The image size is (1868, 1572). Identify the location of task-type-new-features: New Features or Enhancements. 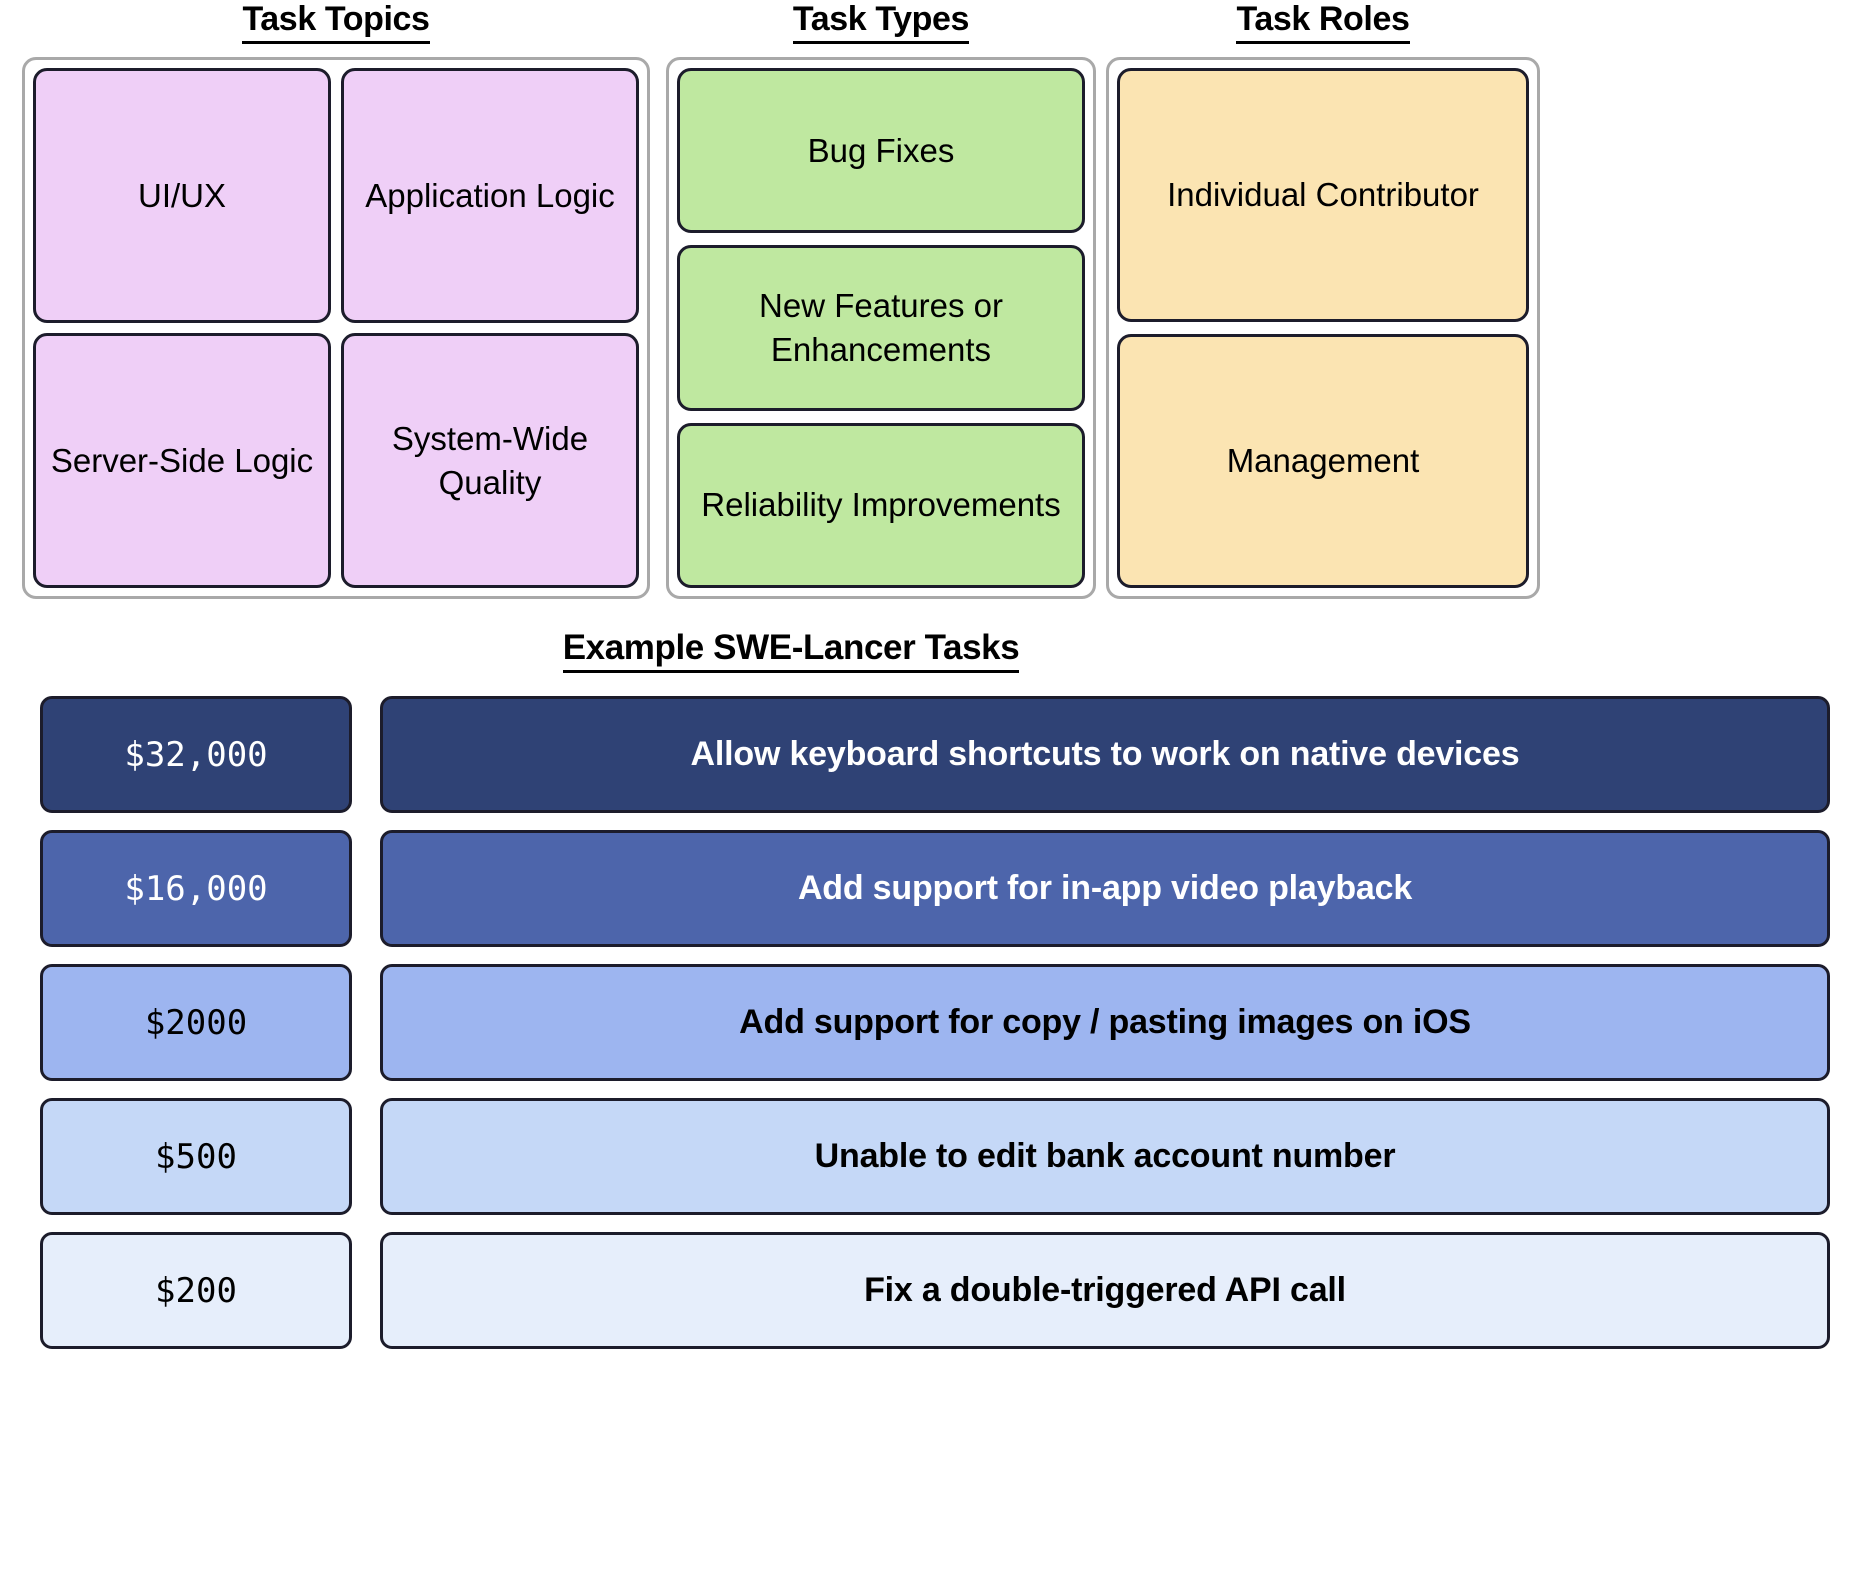
(881, 328).